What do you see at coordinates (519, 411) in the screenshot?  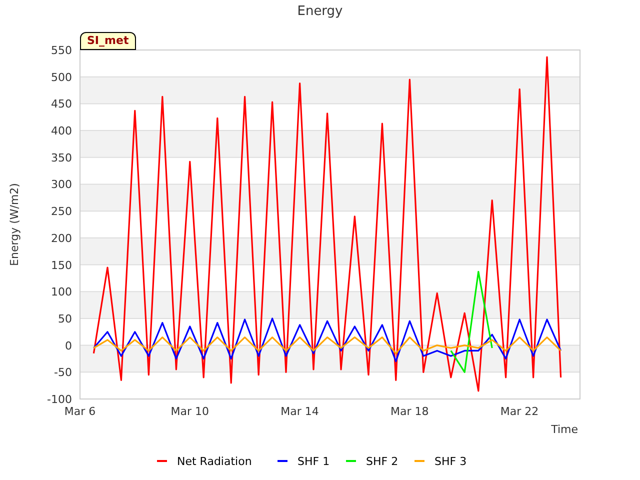 I see `x-tick-label: Mar 22` at bounding box center [519, 411].